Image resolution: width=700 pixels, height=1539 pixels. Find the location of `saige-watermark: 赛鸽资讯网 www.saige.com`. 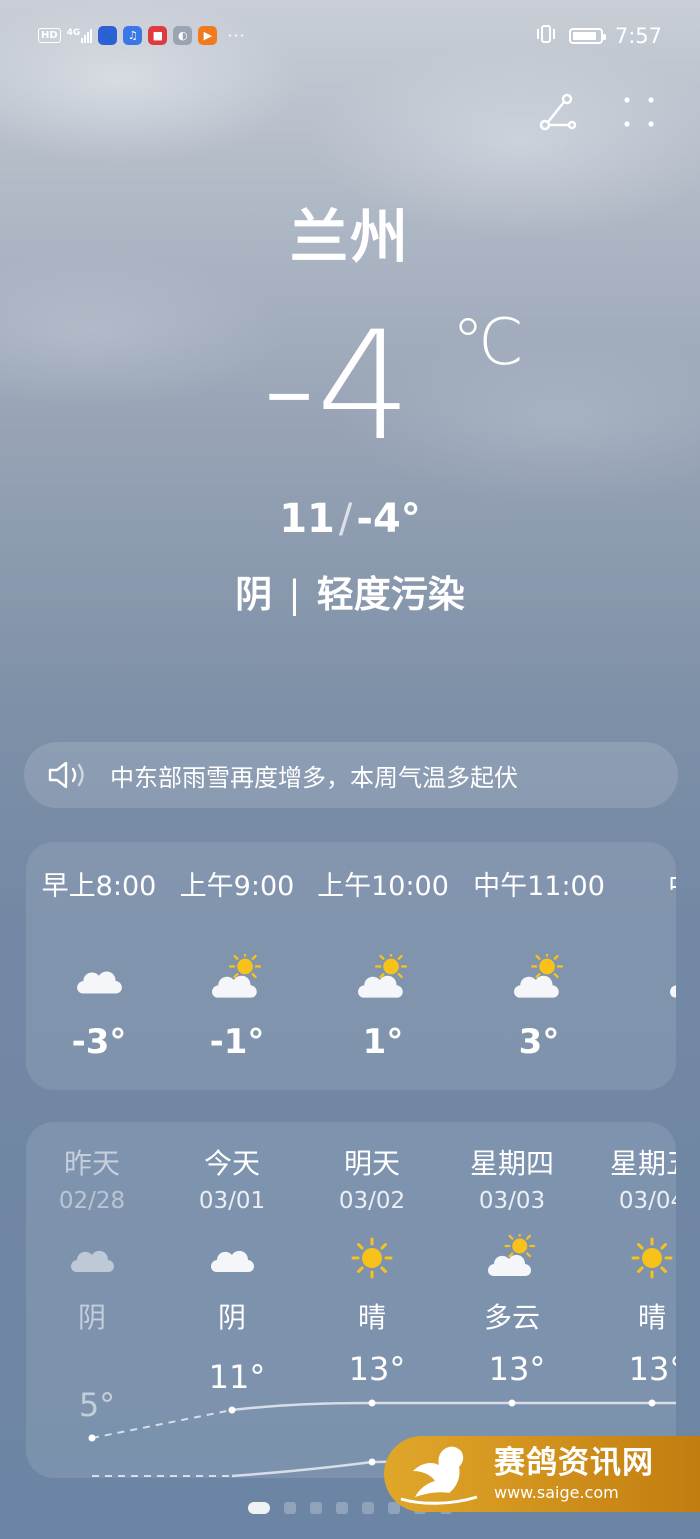

saige-watermark: 赛鸽资讯网 www.saige.com is located at coordinates (542, 1474).